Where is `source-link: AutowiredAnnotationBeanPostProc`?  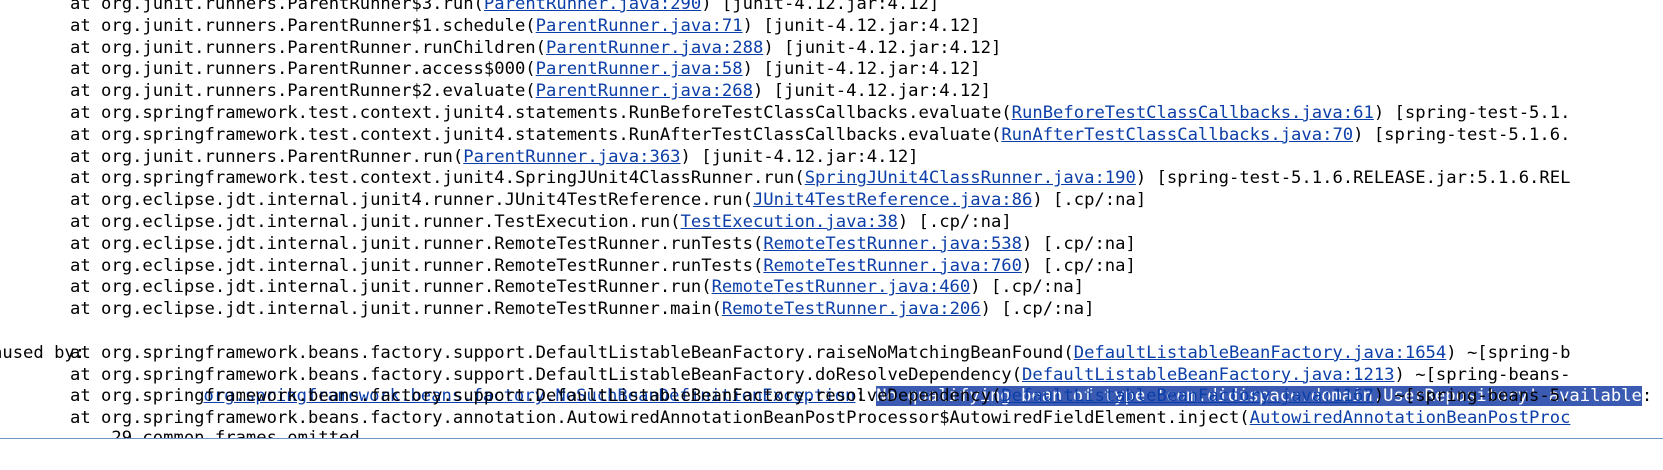
source-link: AutowiredAnnotationBeanPostProc is located at coordinates (1410, 418).